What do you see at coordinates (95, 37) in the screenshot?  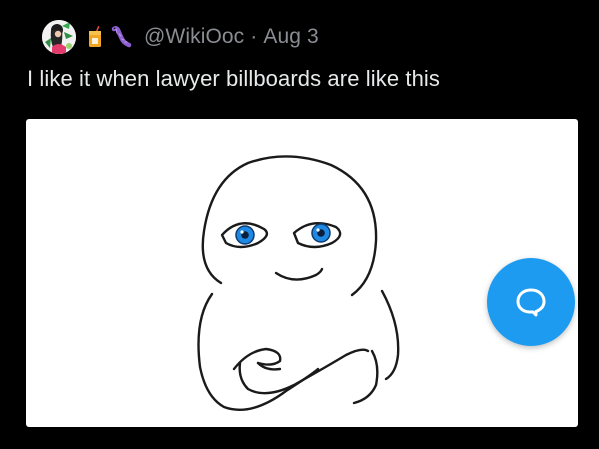 I see `beverage-box-icon` at bounding box center [95, 37].